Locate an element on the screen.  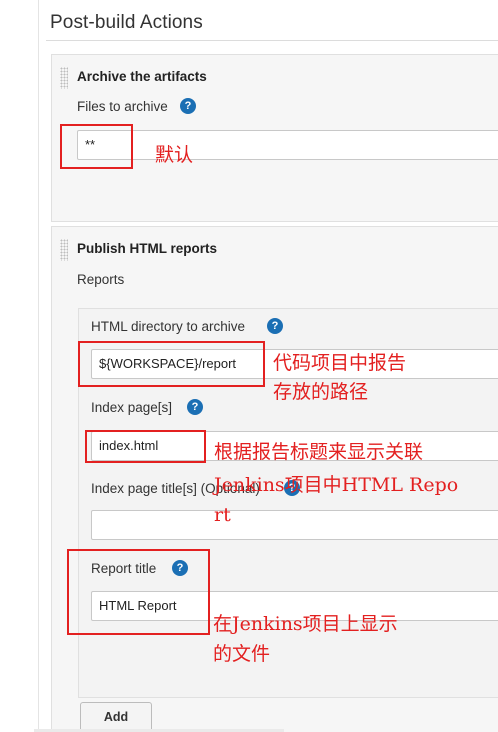
annotation-title-1: 在Jenkins项目上显示 is located at coordinates (305, 624).